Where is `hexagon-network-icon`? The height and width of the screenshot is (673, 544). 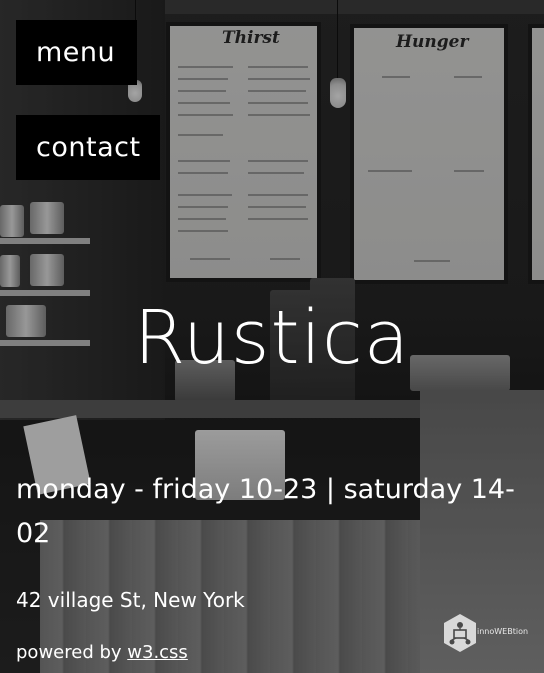 hexagon-network-icon is located at coordinates (460, 633).